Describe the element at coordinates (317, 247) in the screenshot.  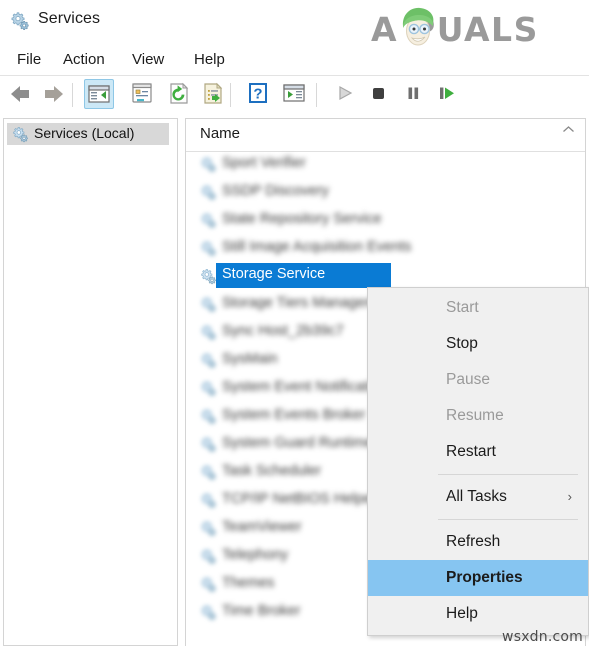
I see `list-item-label: Still Image Acquisition Events` at that location.